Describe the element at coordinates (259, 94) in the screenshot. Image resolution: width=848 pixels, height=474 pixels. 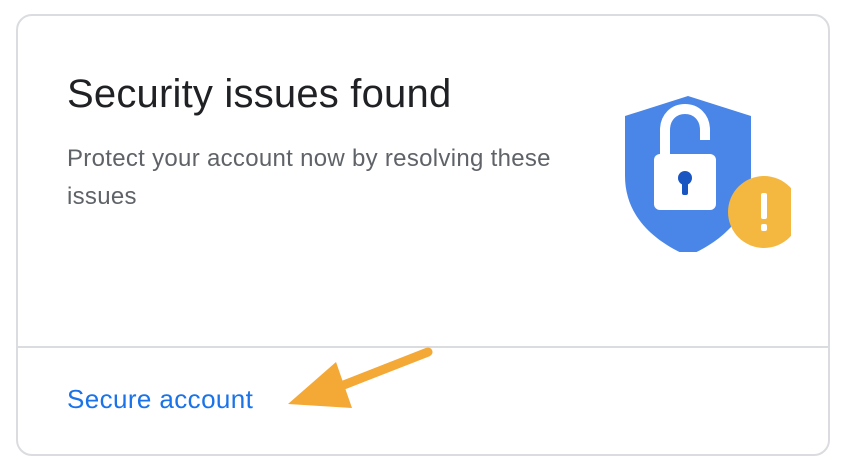
I see `card-title: Security issues found` at that location.